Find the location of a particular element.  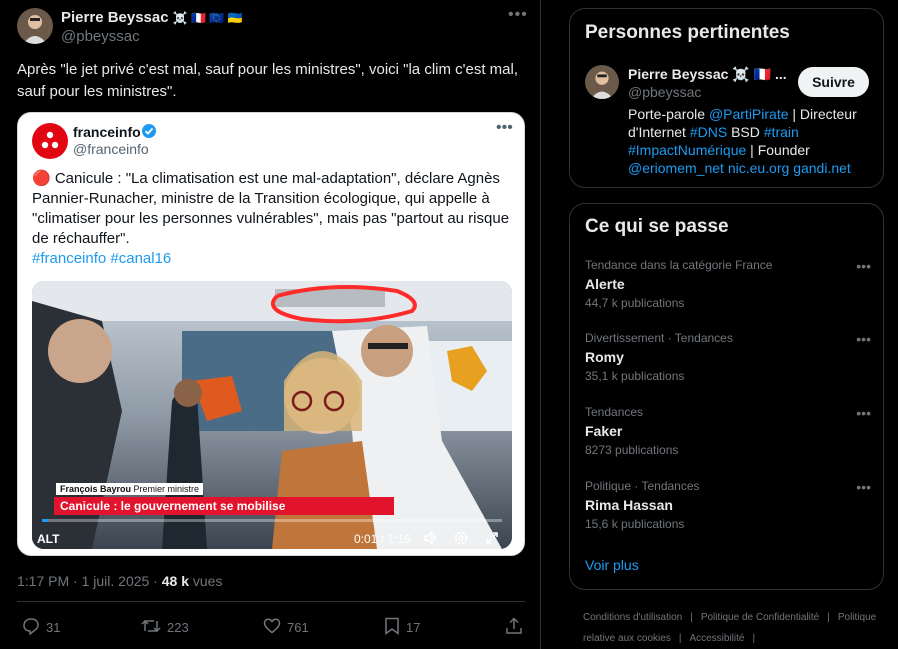

author-emojis: ☠️ 🇫🇷 🇪🇺 🇺🇦 is located at coordinates (207, 18).